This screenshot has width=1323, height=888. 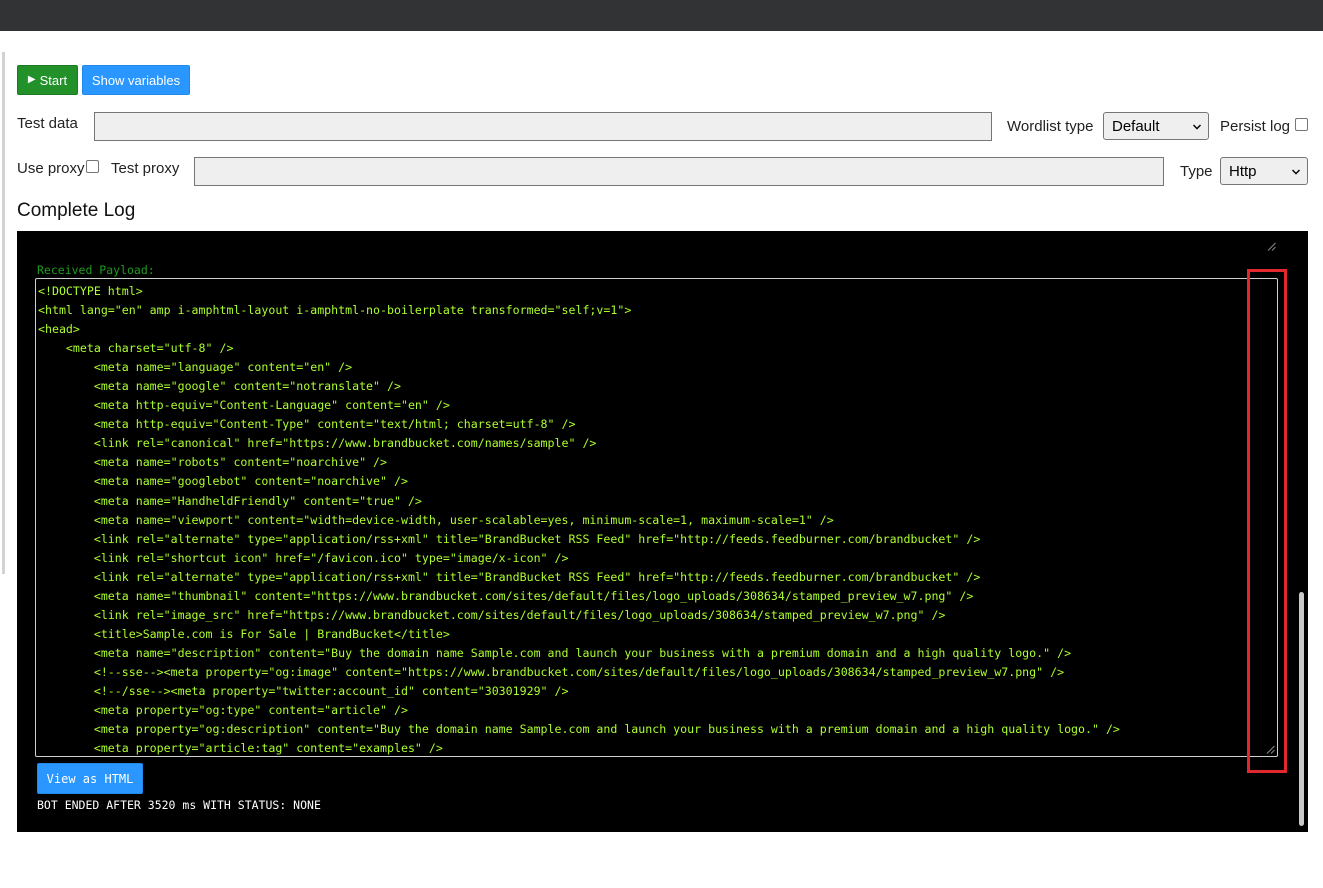 I want to click on left-divider, so click(x=3, y=313).